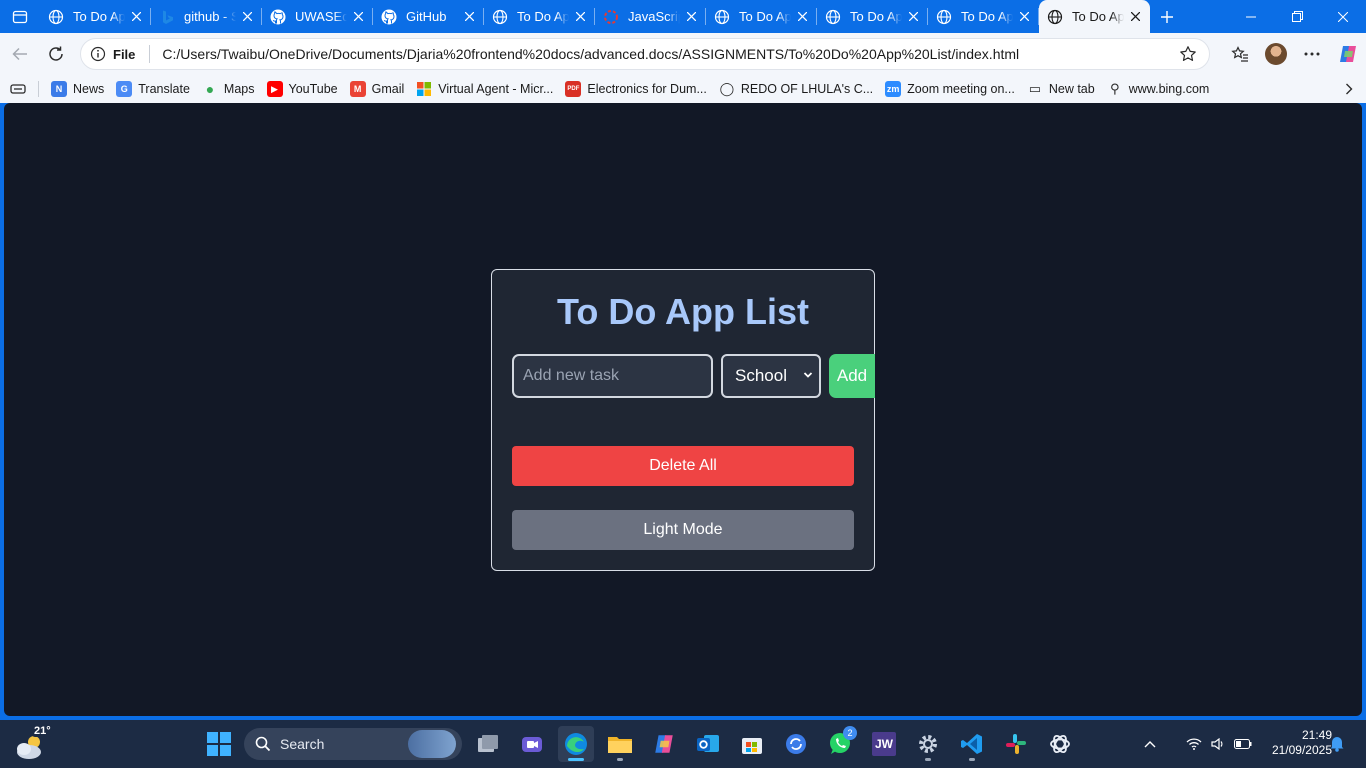  Describe the element at coordinates (761, 16) in the screenshot. I see `tab-7: To Do App List` at that location.